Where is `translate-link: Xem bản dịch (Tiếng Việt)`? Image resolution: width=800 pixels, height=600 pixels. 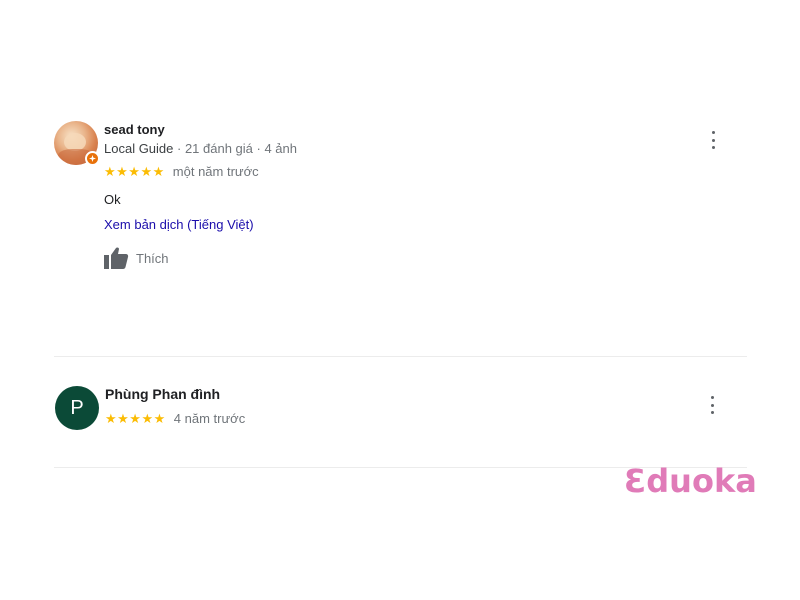
translate-link: Xem bản dịch (Tiếng Việt) is located at coordinates (179, 224).